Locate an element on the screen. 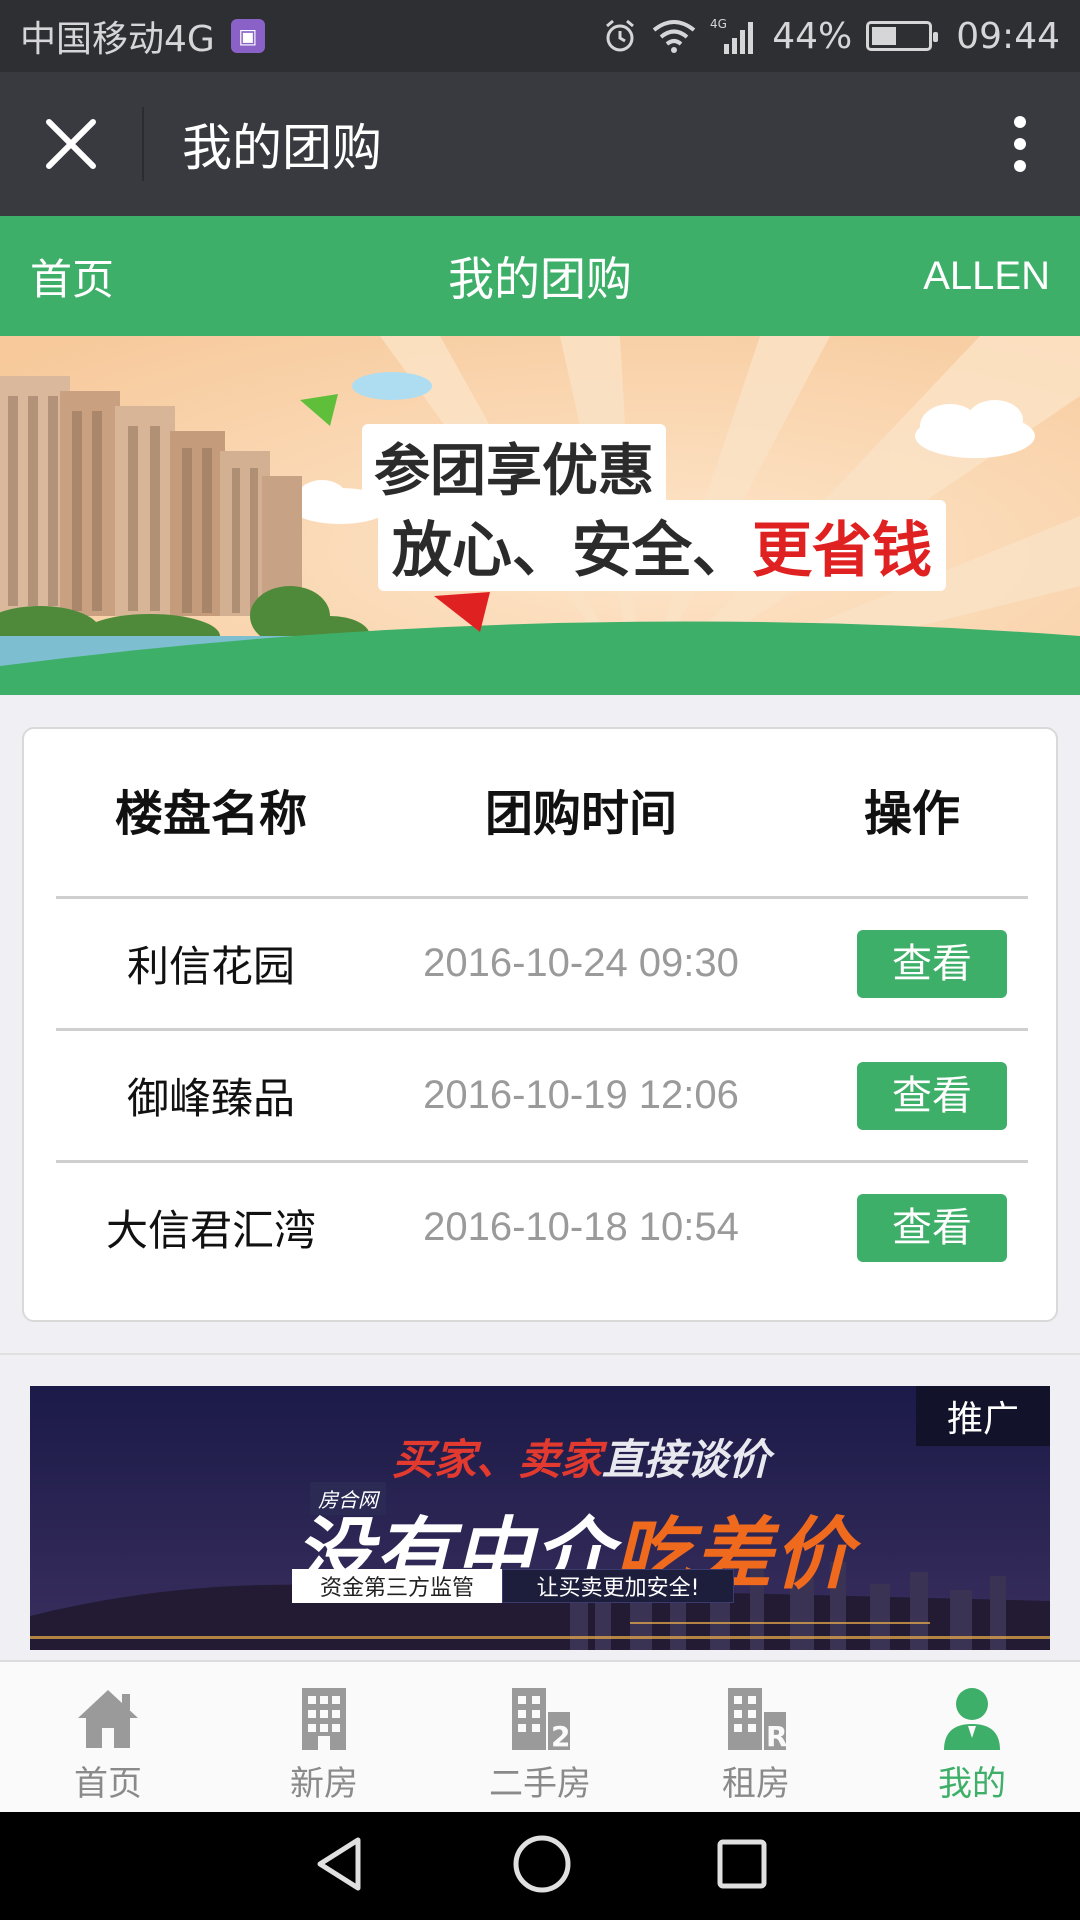 The height and width of the screenshot is (1920, 1080). close-button is located at coordinates (71, 144).